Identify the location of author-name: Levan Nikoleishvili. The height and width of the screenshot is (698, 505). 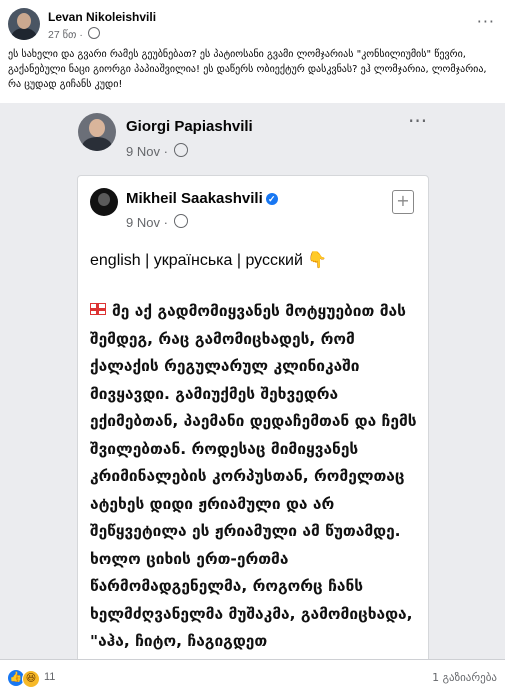
(102, 17).